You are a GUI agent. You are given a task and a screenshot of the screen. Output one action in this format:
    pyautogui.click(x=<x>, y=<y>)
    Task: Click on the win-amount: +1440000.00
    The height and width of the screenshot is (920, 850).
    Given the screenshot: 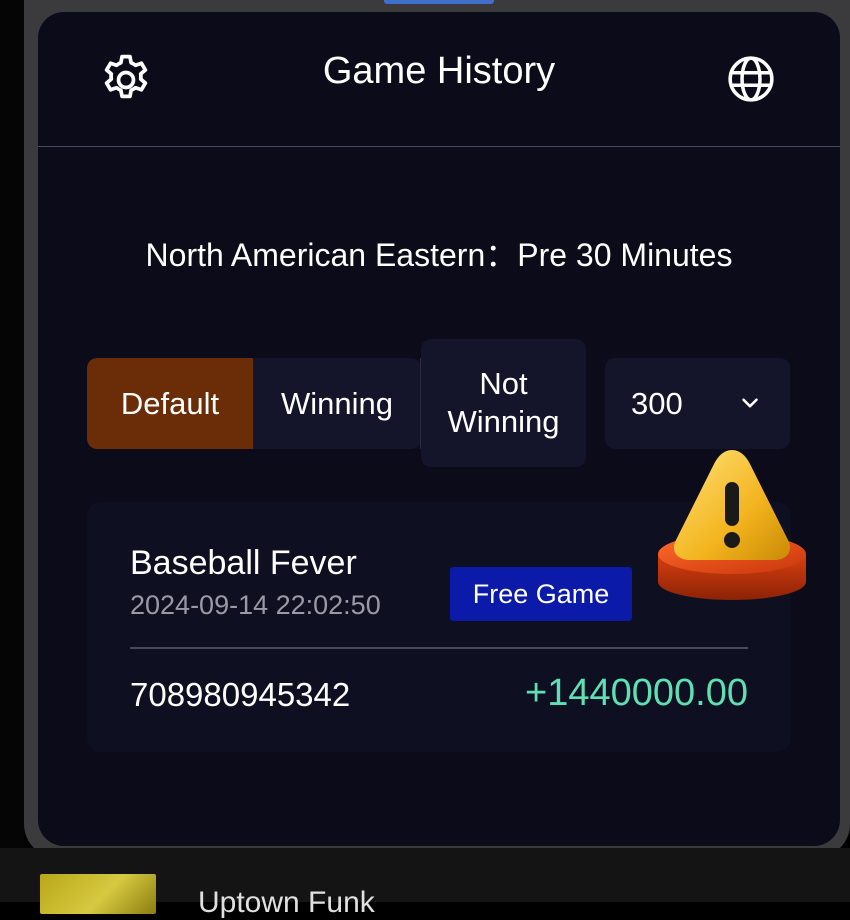 What is the action you would take?
    pyautogui.click(x=636, y=693)
    